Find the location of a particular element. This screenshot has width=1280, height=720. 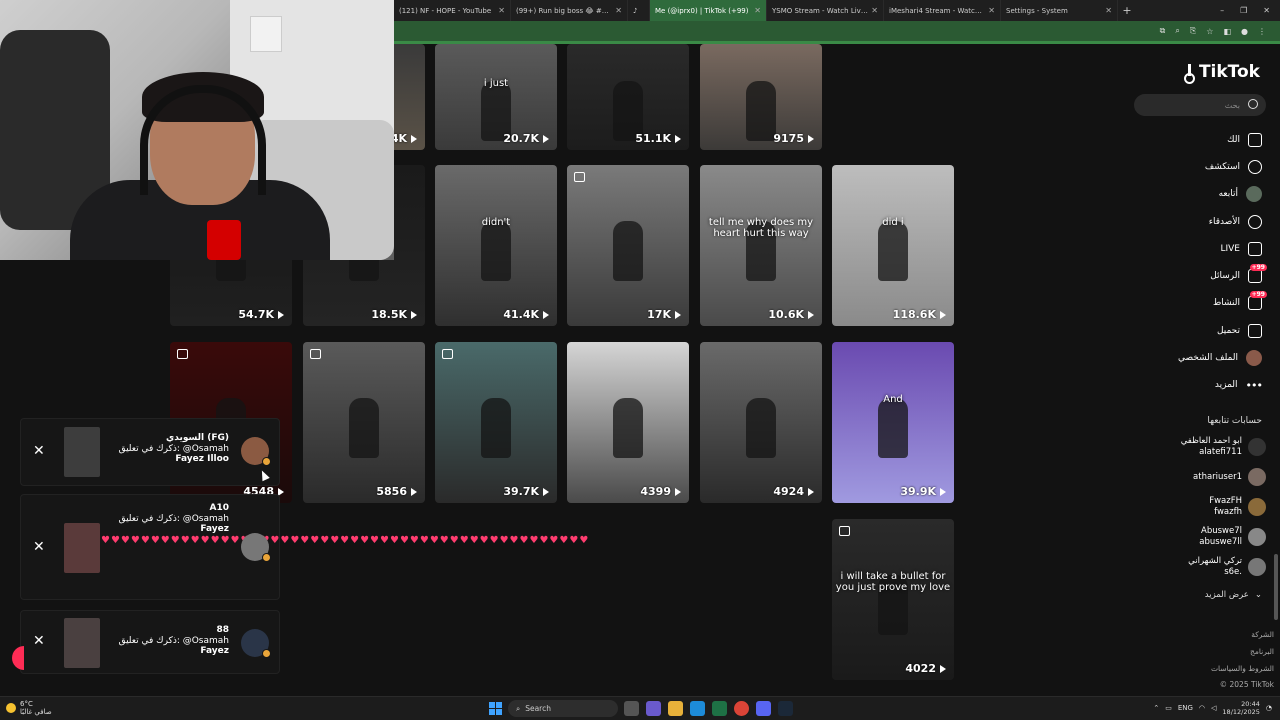

following-handle: s6e. is located at coordinates (1233, 572).